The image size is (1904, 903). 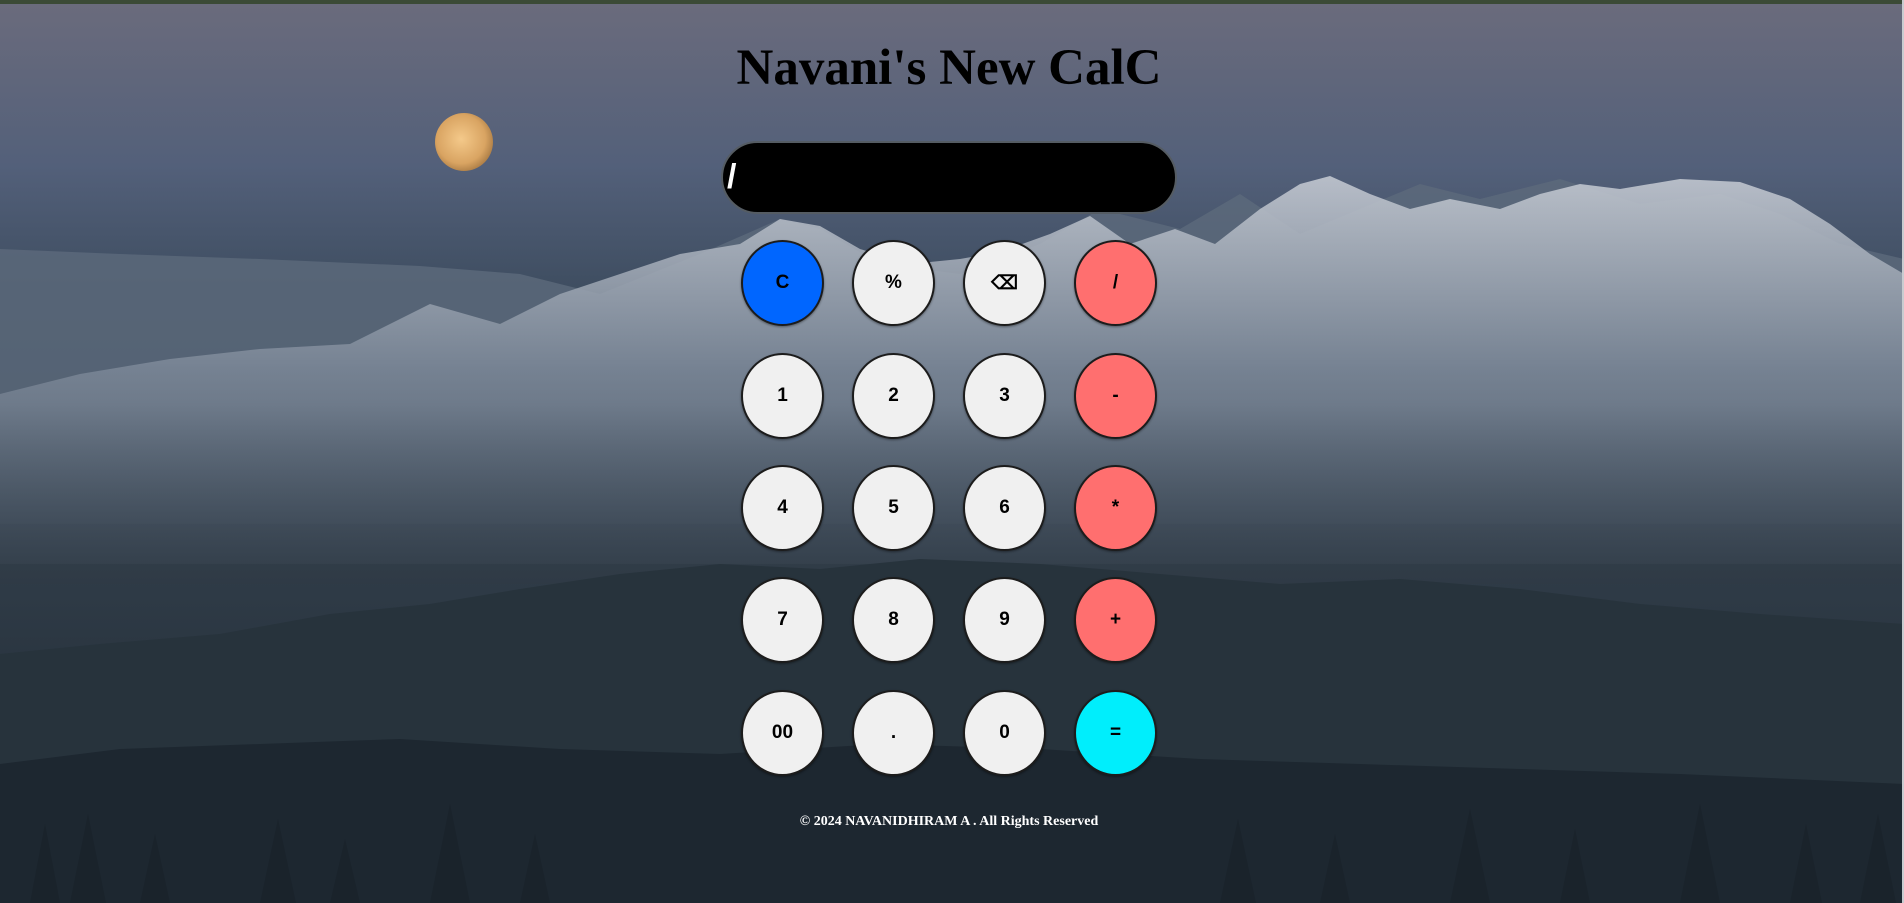 I want to click on percent-button: %, so click(x=893, y=283).